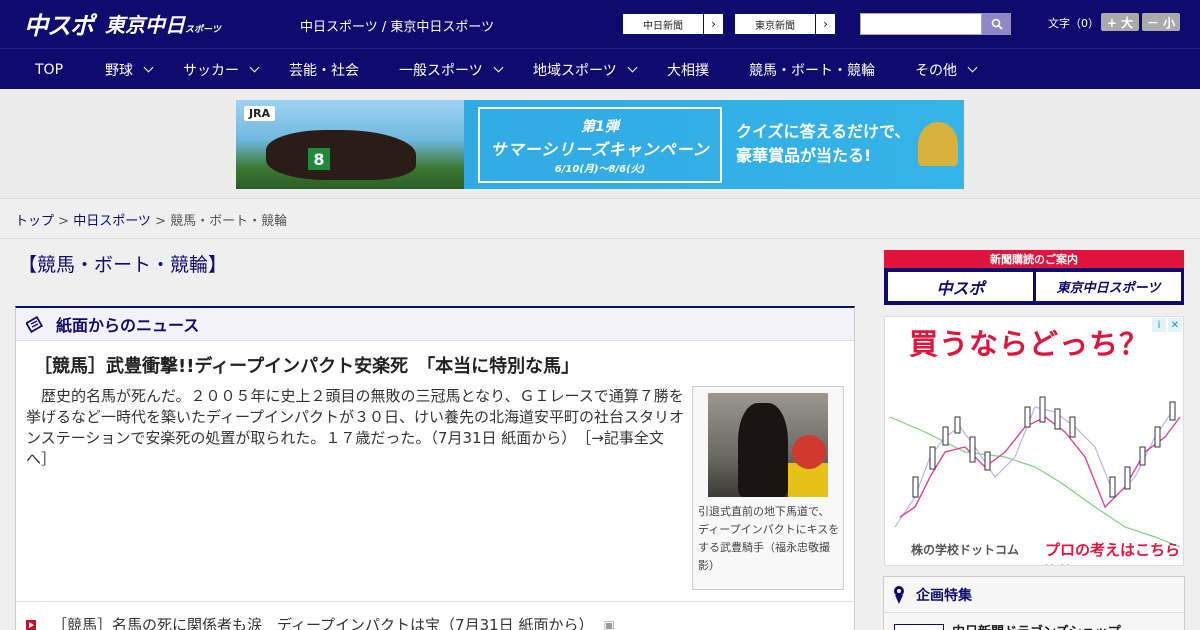 The width and height of the screenshot is (1200, 630). What do you see at coordinates (768, 445) in the screenshot?
I see `horse-jockey-photo` at bounding box center [768, 445].